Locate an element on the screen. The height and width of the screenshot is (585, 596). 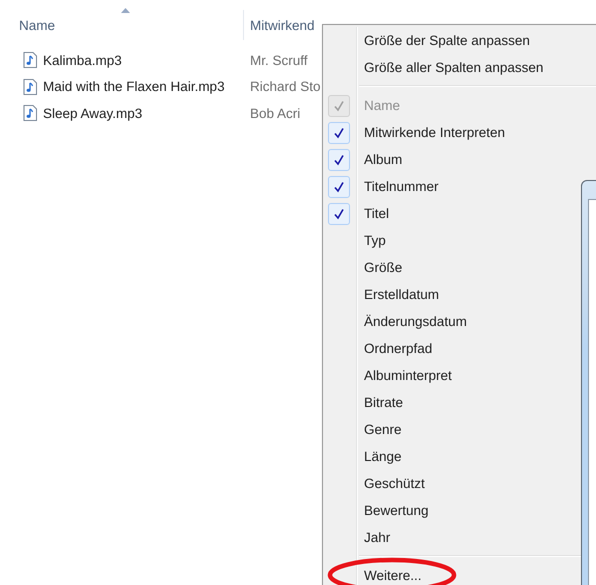
menu-item: Titelnummer is located at coordinates (401, 186).